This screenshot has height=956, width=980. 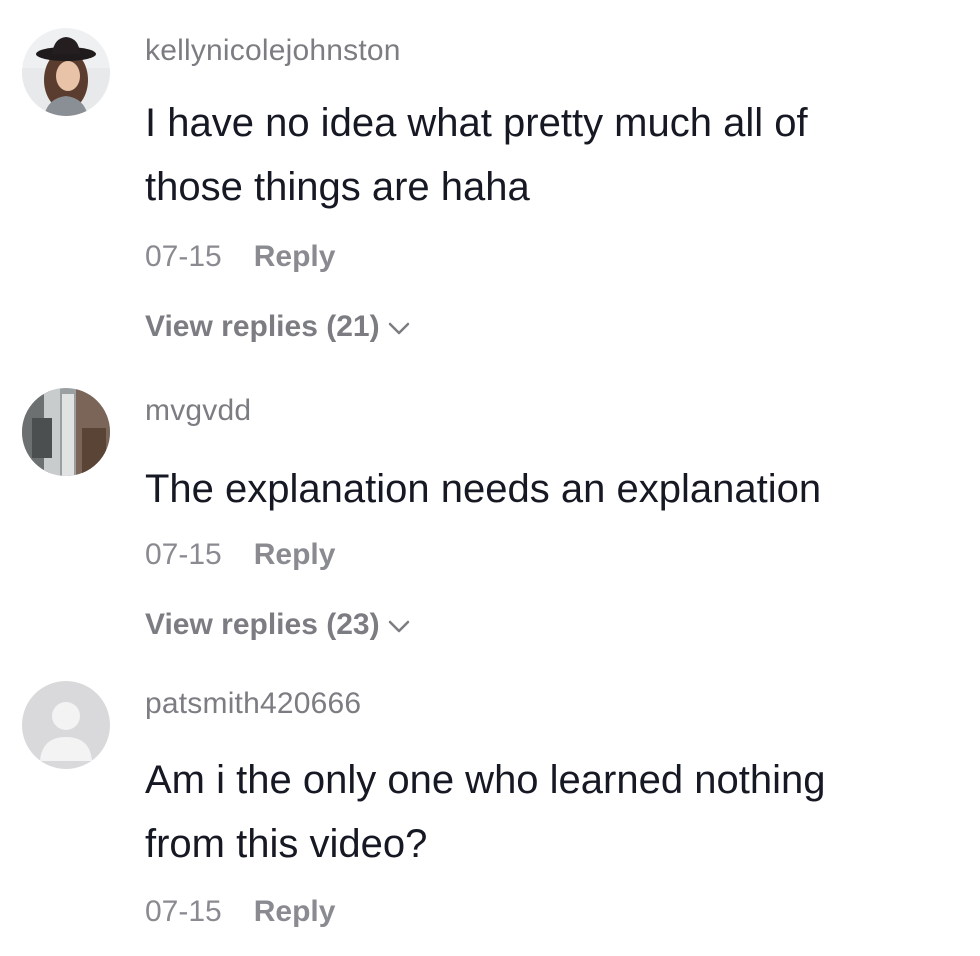 What do you see at coordinates (286, 844) in the screenshot?
I see `comment-text-line: from this video?` at bounding box center [286, 844].